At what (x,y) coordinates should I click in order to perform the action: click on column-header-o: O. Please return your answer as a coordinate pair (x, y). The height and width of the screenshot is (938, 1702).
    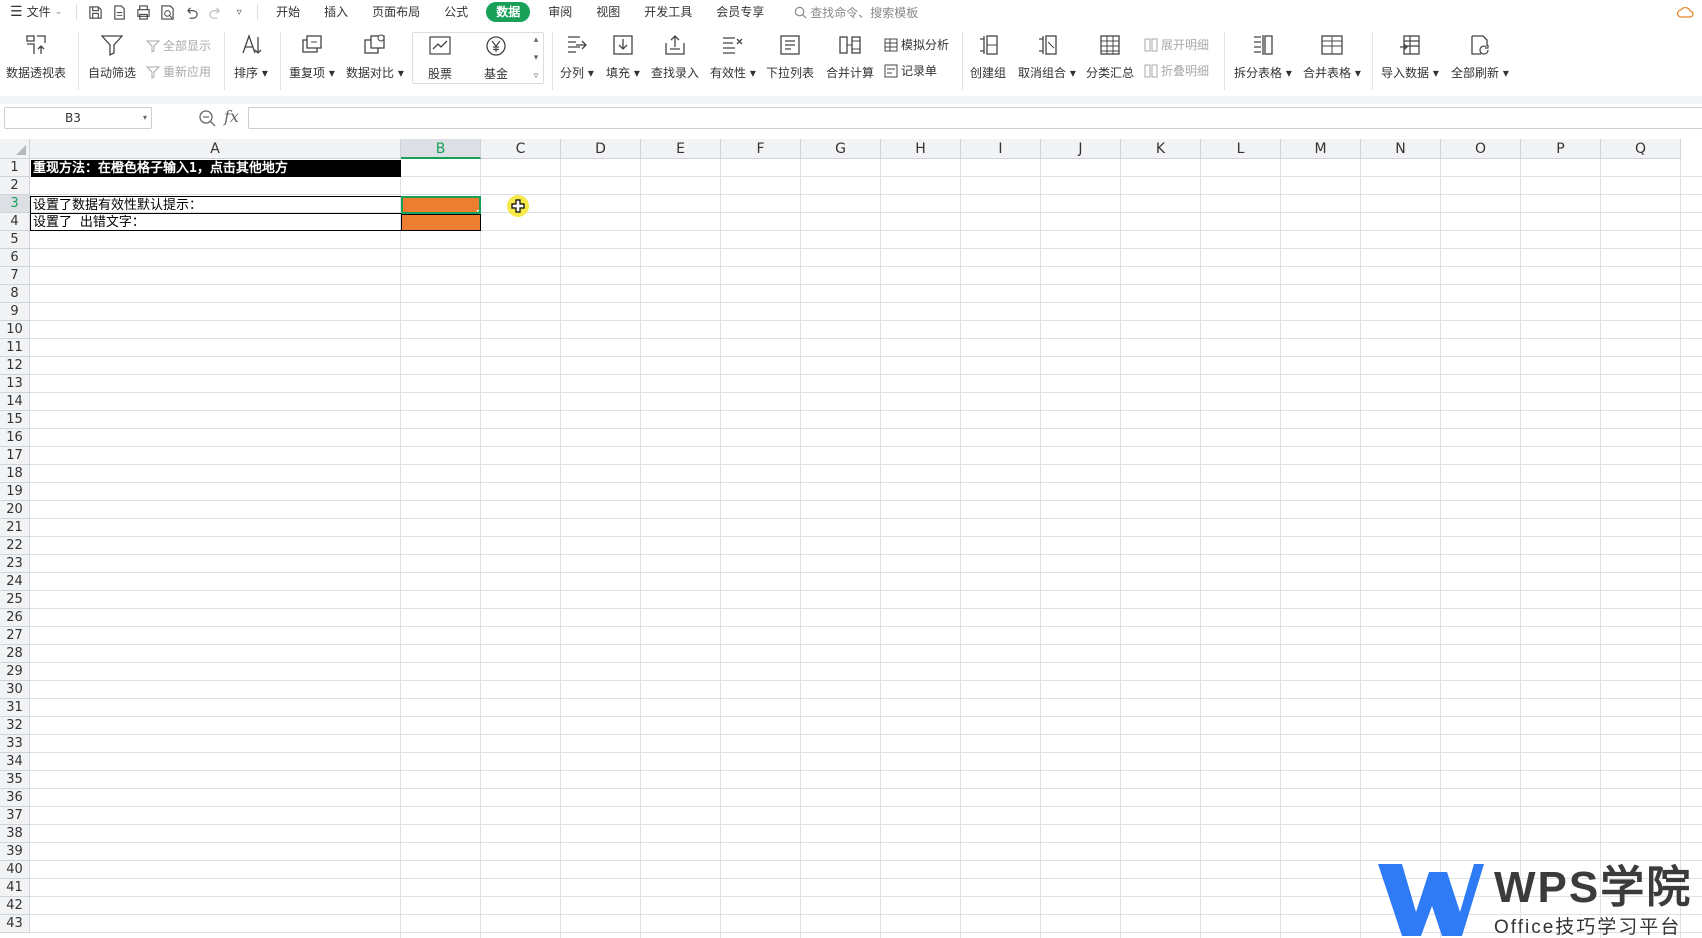
    Looking at the image, I should click on (1481, 149).